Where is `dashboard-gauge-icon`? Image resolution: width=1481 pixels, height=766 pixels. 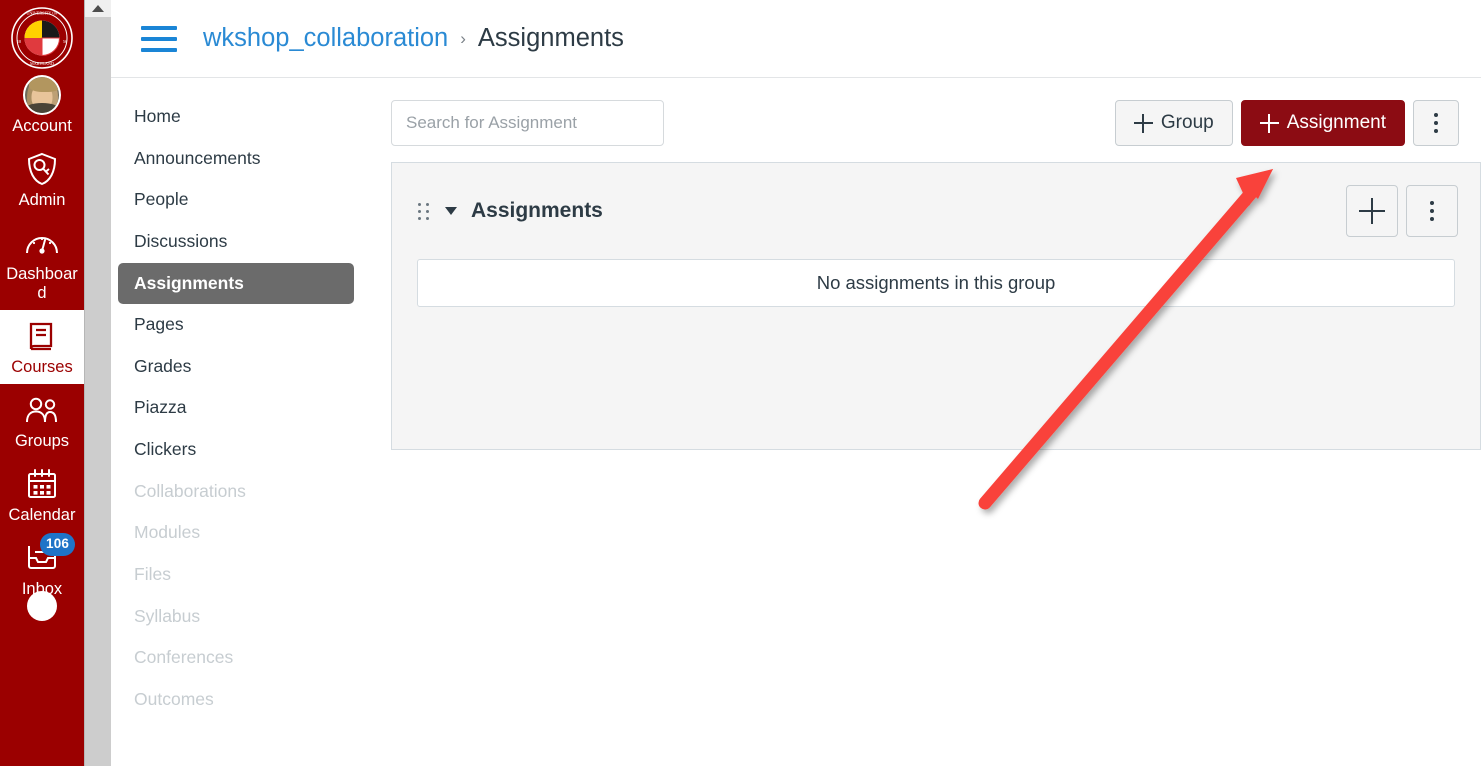 dashboard-gauge-icon is located at coordinates (42, 243).